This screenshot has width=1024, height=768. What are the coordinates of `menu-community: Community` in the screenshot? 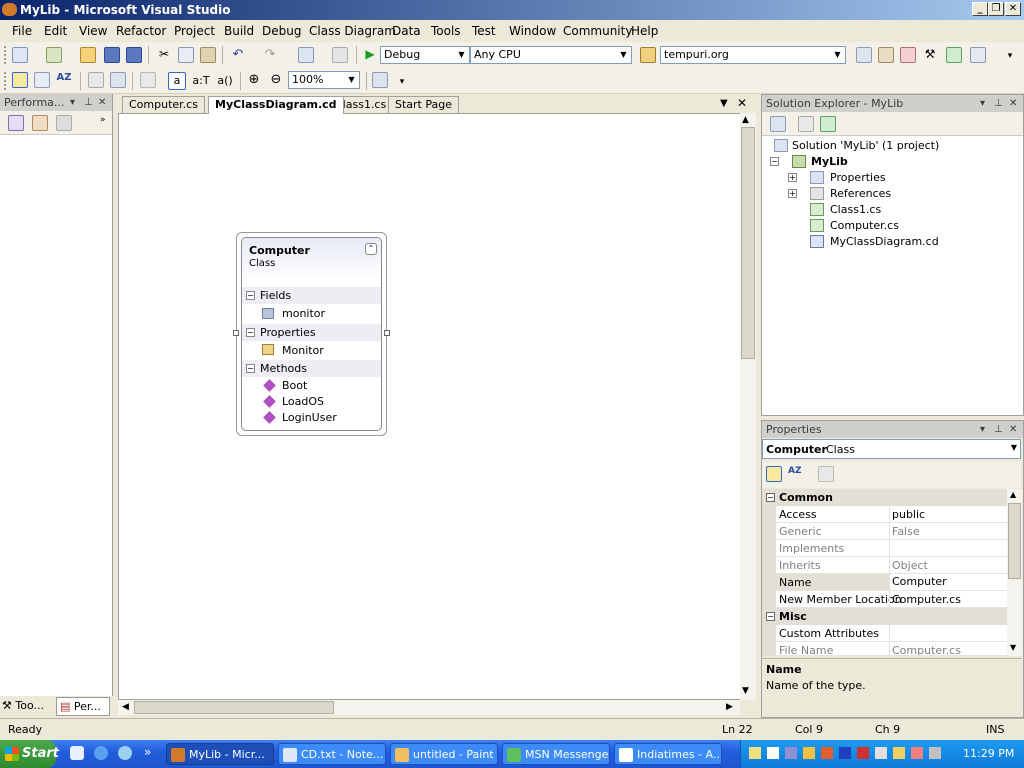 It's located at (597, 31).